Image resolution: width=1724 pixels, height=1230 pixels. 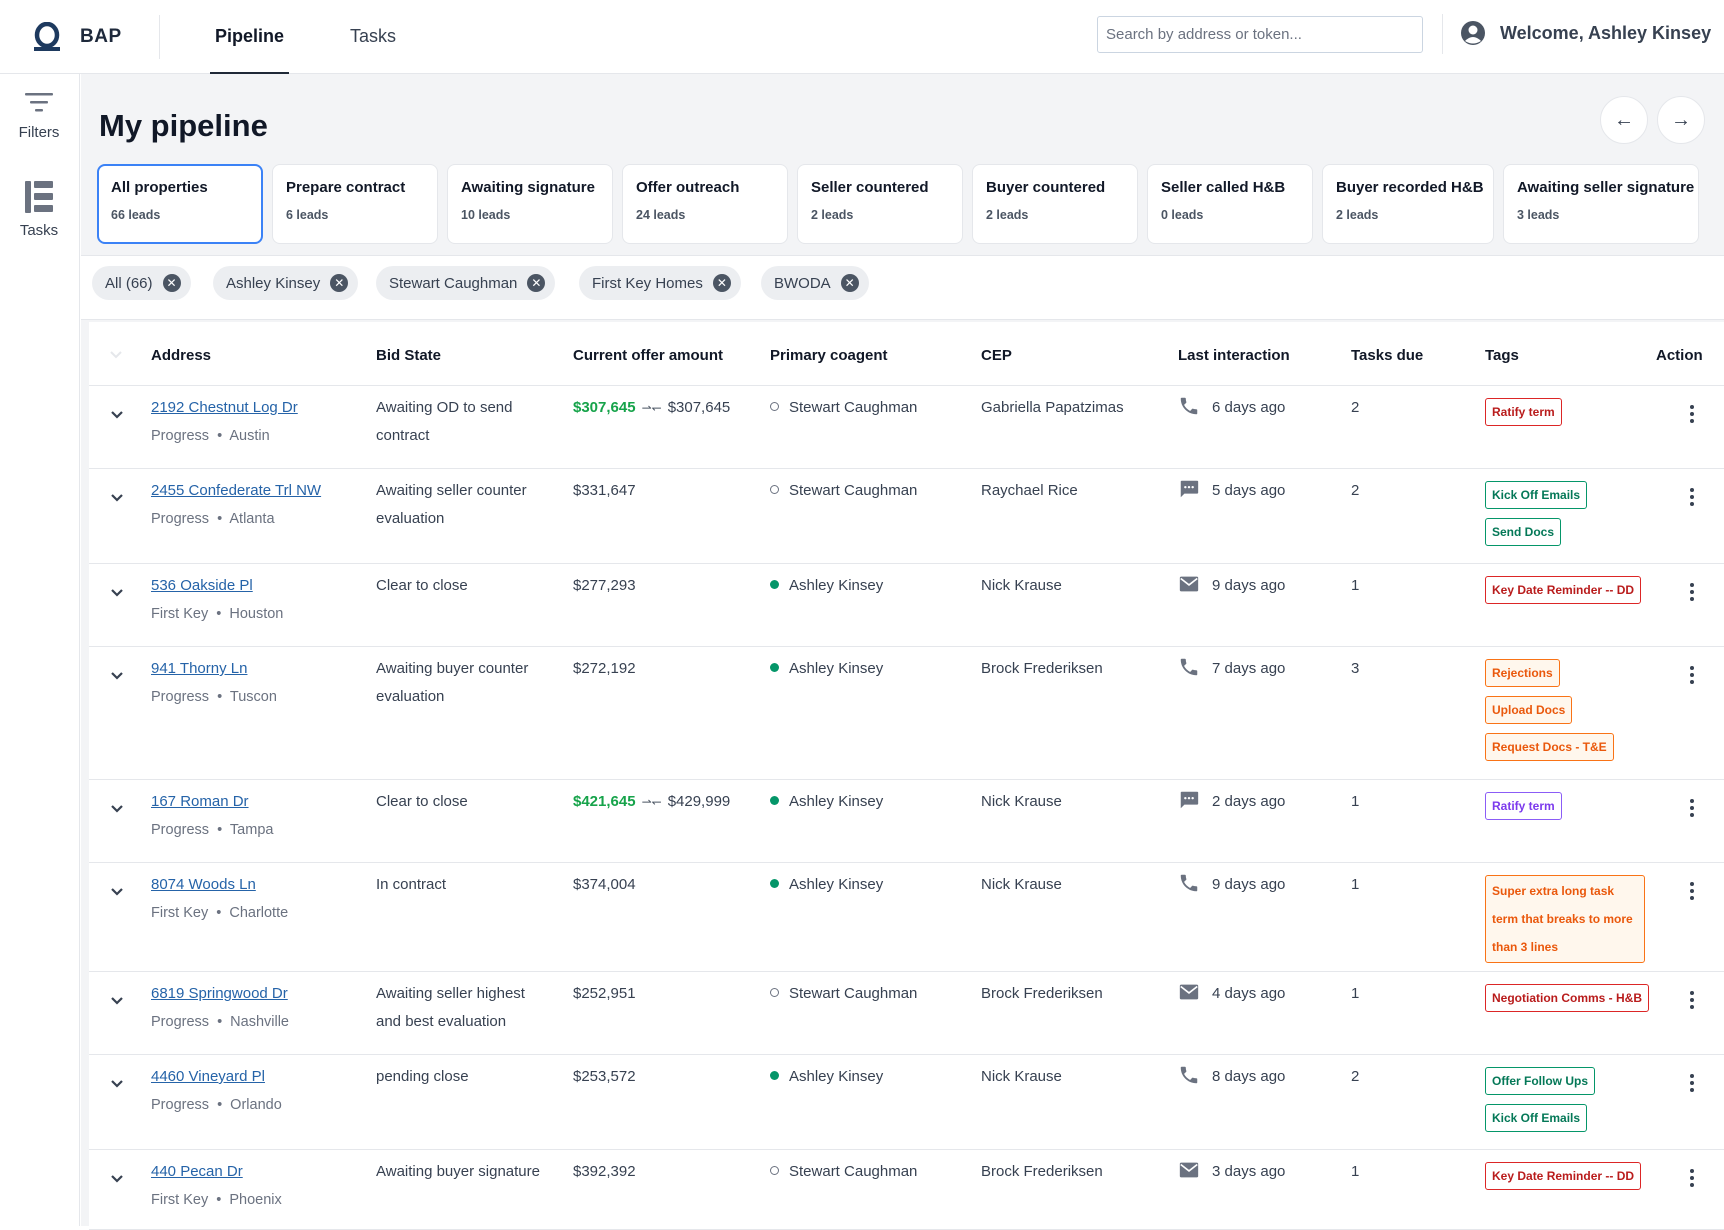 I want to click on tab-tasks: Tasks, so click(x=373, y=36).